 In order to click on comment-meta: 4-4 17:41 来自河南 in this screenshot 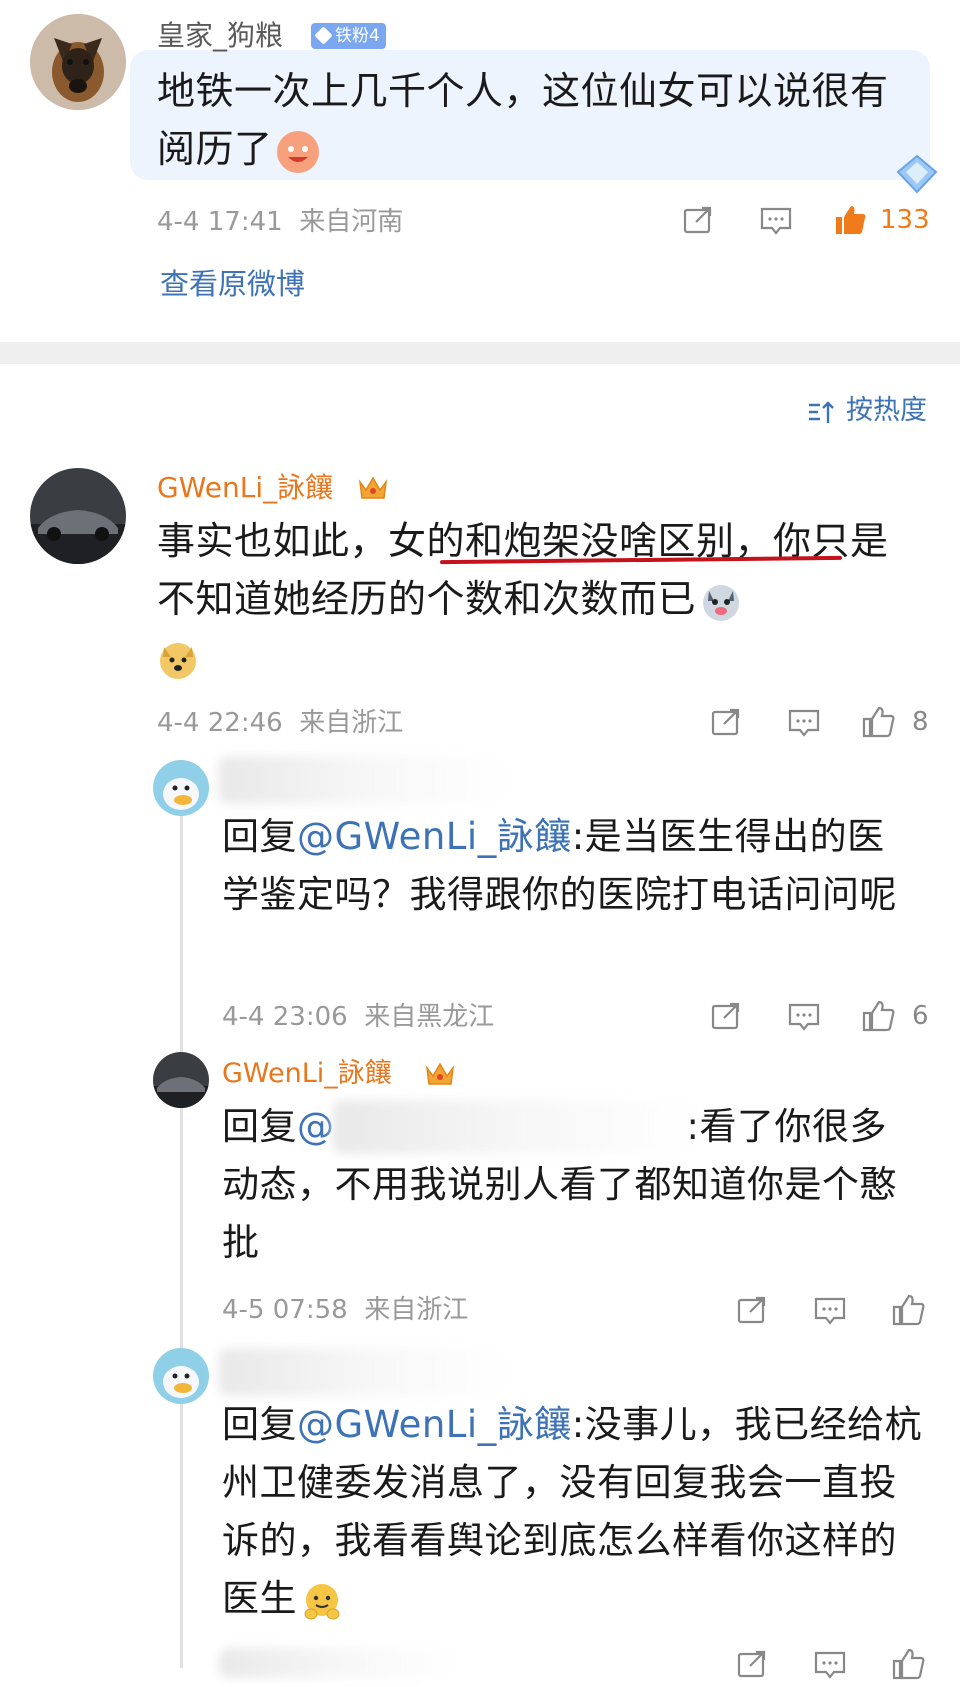, I will do `click(280, 222)`.